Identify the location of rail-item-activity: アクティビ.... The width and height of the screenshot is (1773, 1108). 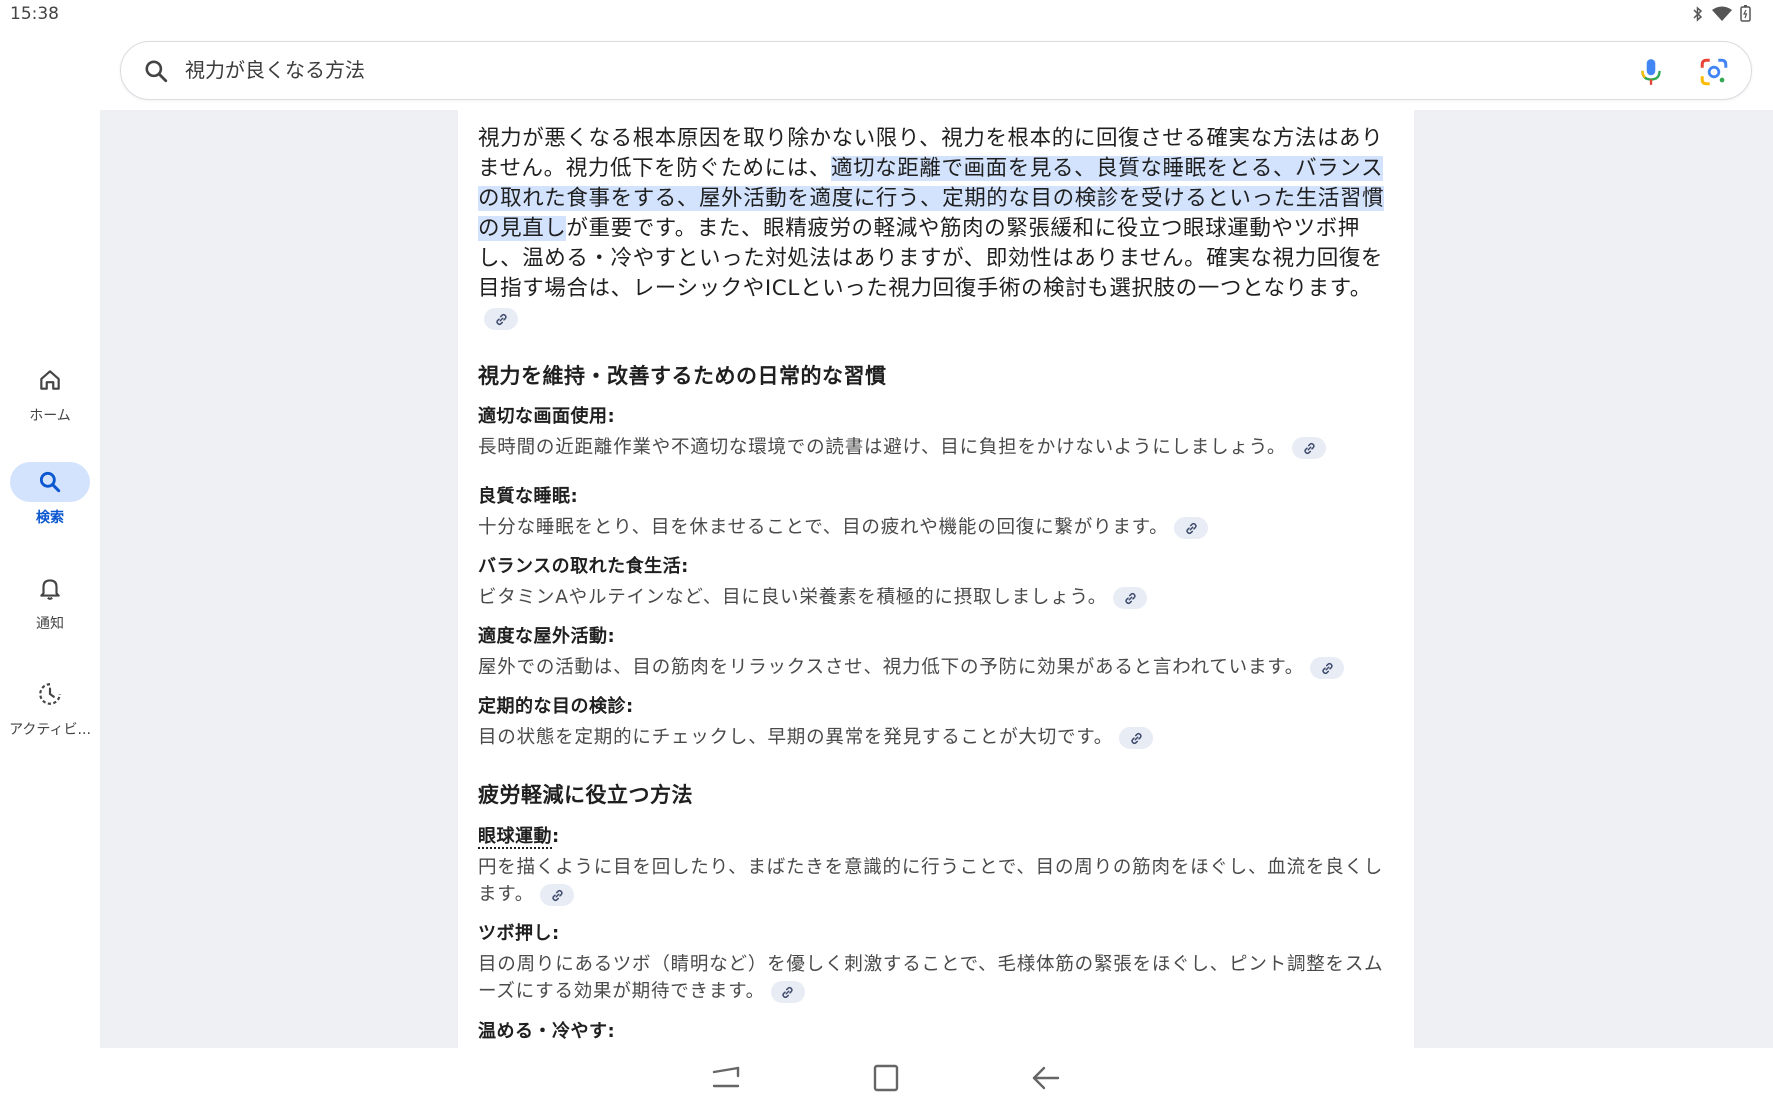
(50, 706).